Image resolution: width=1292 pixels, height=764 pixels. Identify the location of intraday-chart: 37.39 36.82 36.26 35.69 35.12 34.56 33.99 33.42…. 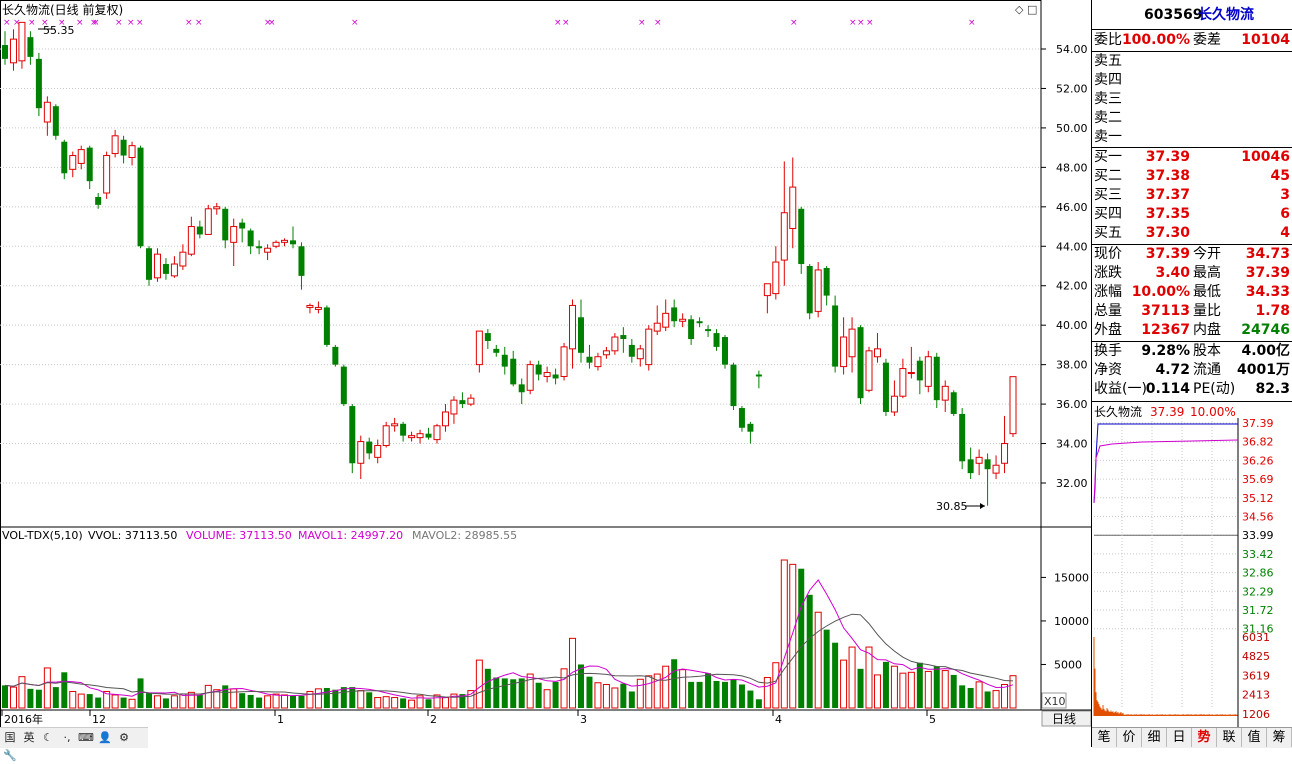
(1192, 572).